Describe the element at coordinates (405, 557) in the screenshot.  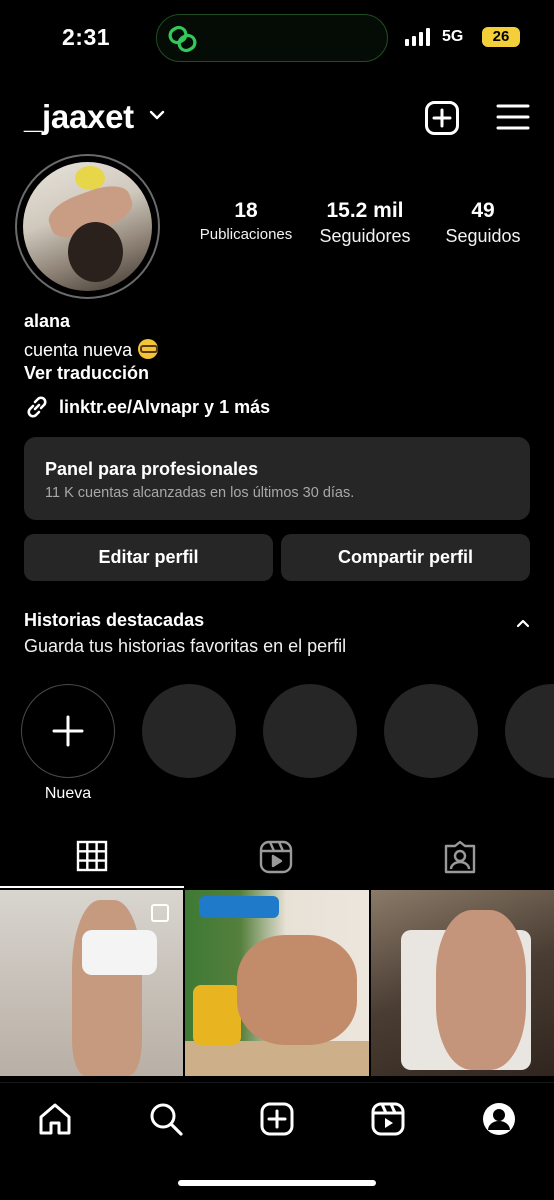
I see `share-profile-button: Compartir perfil` at that location.